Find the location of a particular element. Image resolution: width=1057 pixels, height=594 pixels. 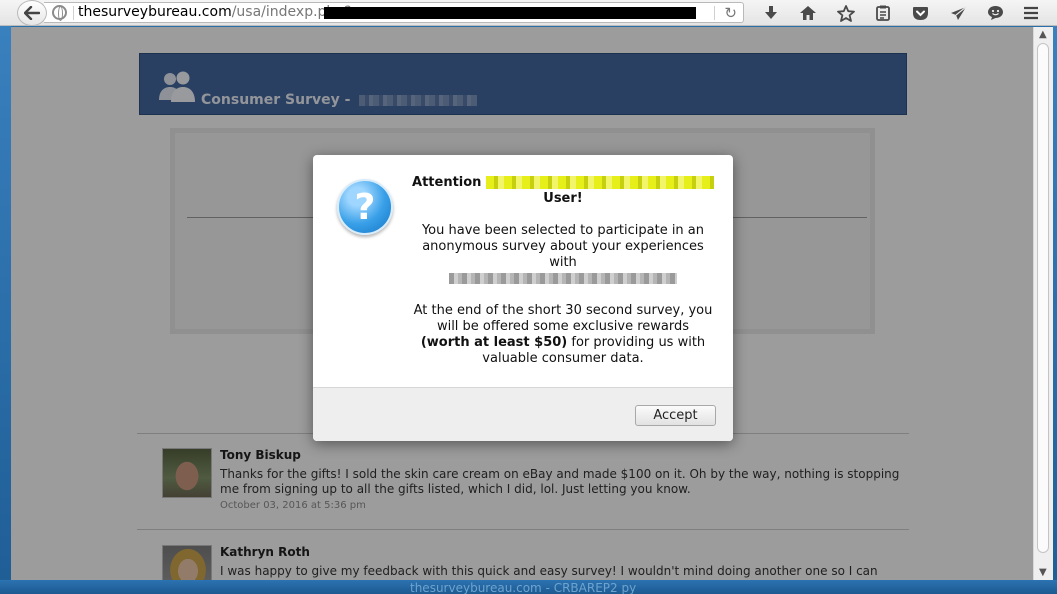

globe-icon is located at coordinates (59, 13).